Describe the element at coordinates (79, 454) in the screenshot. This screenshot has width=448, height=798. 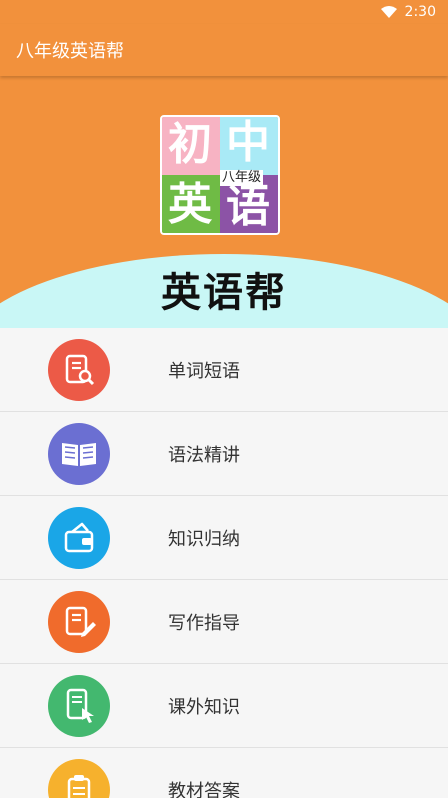
I see `open-book-icon` at that location.